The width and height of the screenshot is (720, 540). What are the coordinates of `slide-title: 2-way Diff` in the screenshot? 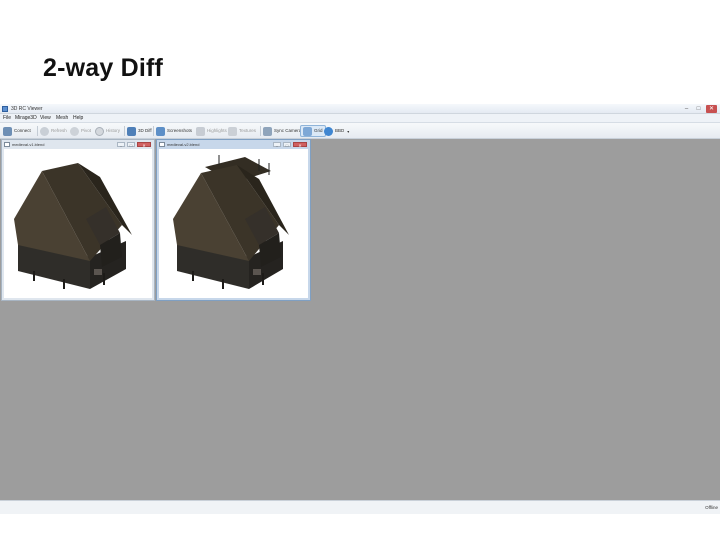 It's located at (103, 68).